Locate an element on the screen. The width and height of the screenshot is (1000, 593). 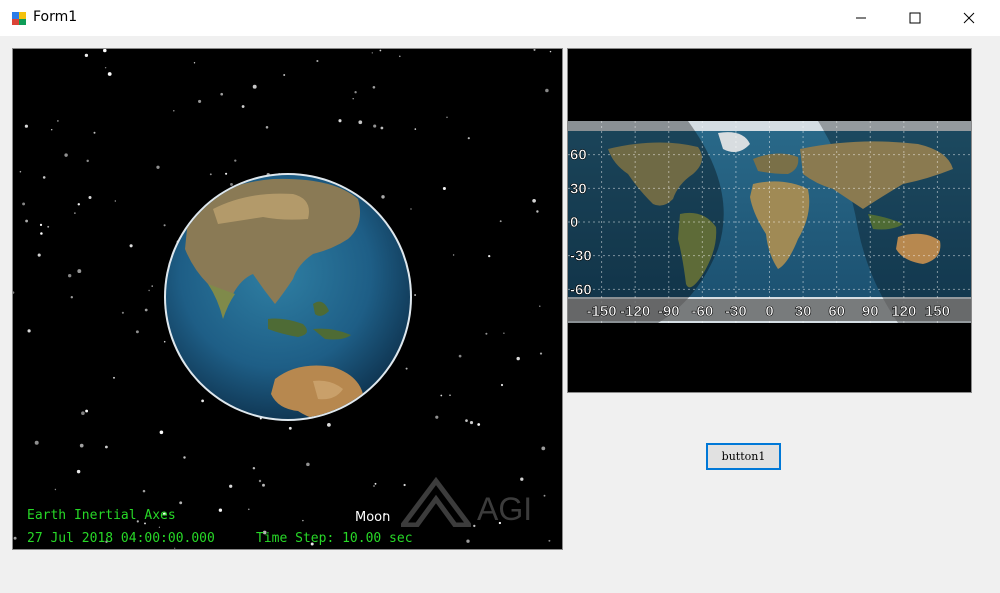
app-icon is located at coordinates (19, 18).